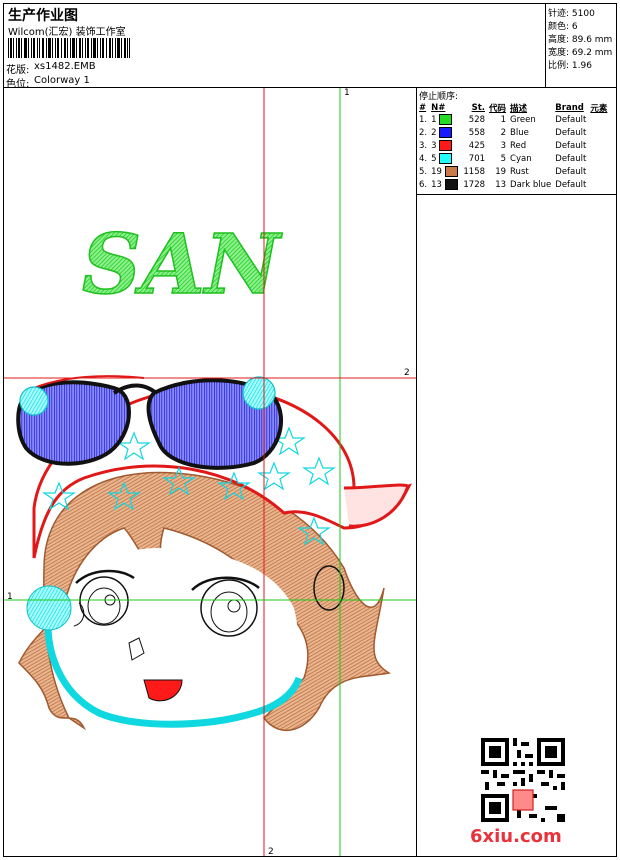 The height and width of the screenshot is (860, 620). What do you see at coordinates (498, 108) in the screenshot?
I see `col-code: 代码` at bounding box center [498, 108].